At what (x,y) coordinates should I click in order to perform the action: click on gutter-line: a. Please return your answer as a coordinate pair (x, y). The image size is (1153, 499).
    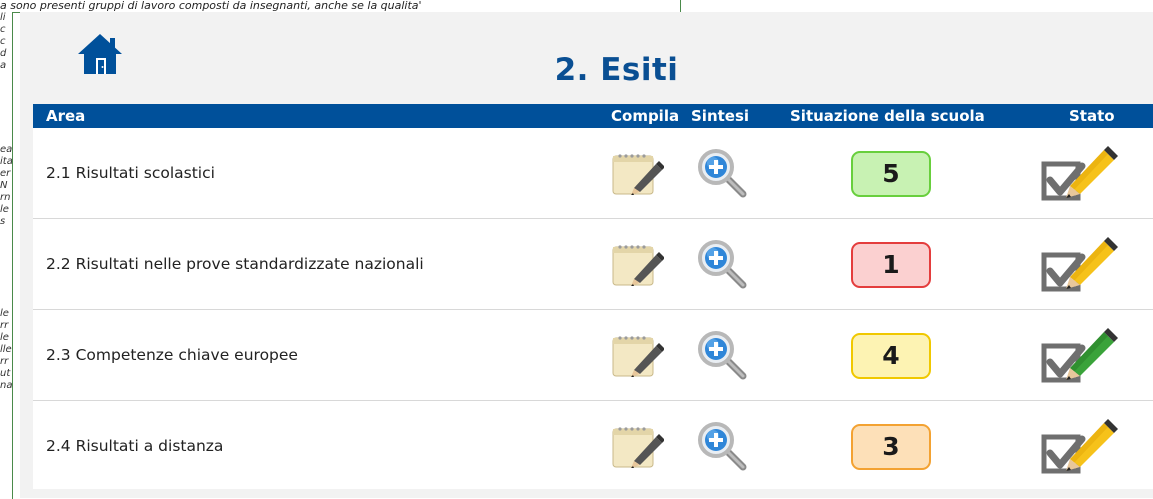
    Looking at the image, I should click on (3, 65).